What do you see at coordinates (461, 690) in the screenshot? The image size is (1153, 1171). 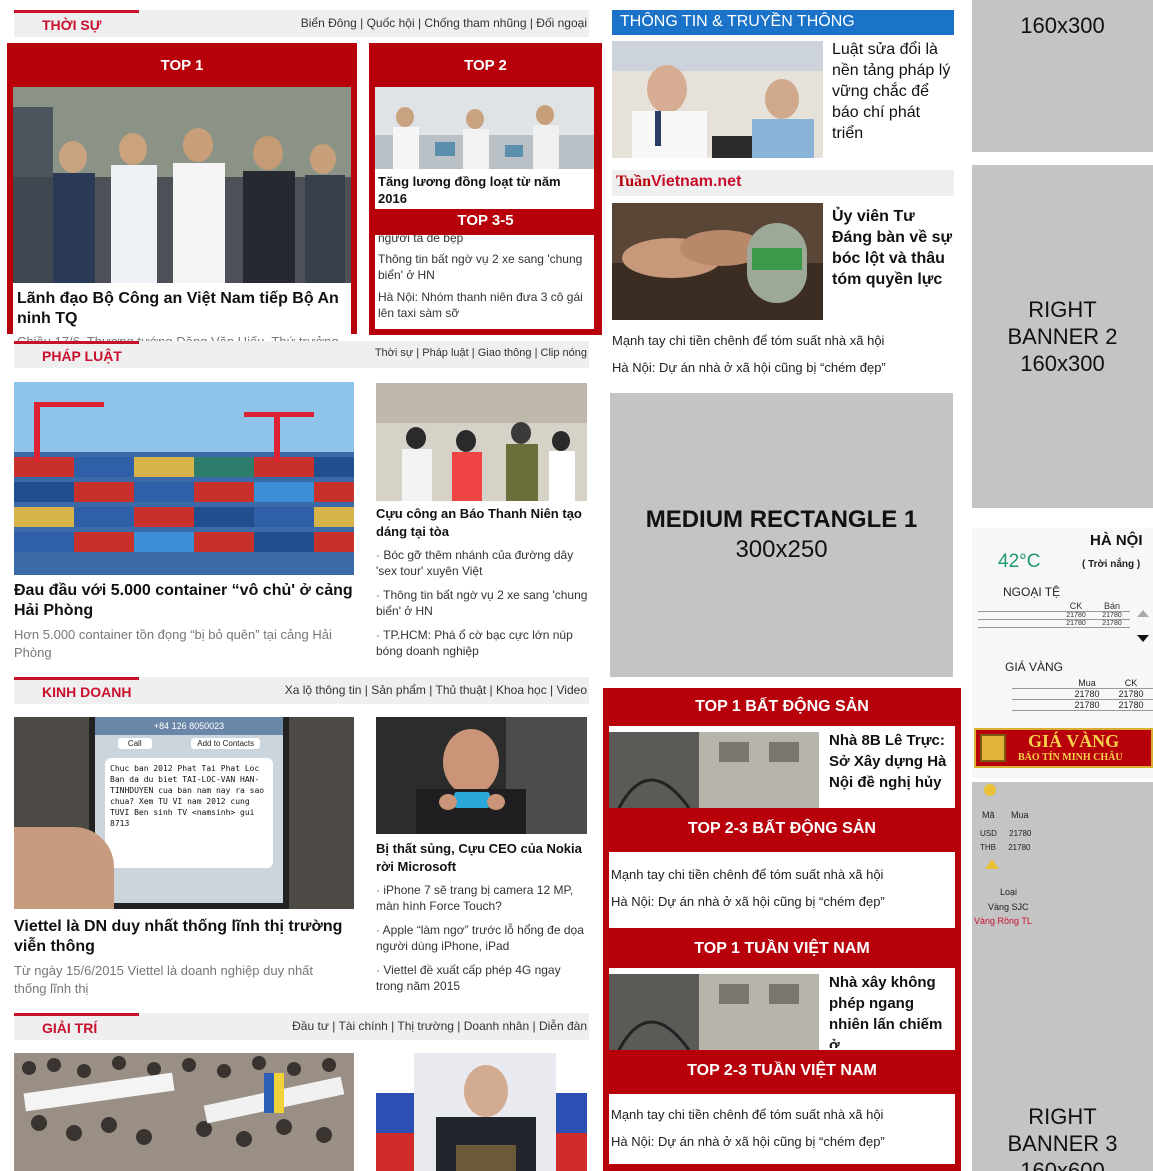 I see `link-thu-thuat: Thủ thuật` at bounding box center [461, 690].